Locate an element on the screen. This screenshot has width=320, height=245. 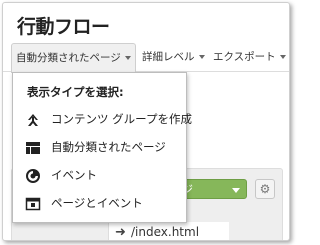
menu-item-auto-categorized-pages: 自動分類されたページ is located at coordinates (99, 147).